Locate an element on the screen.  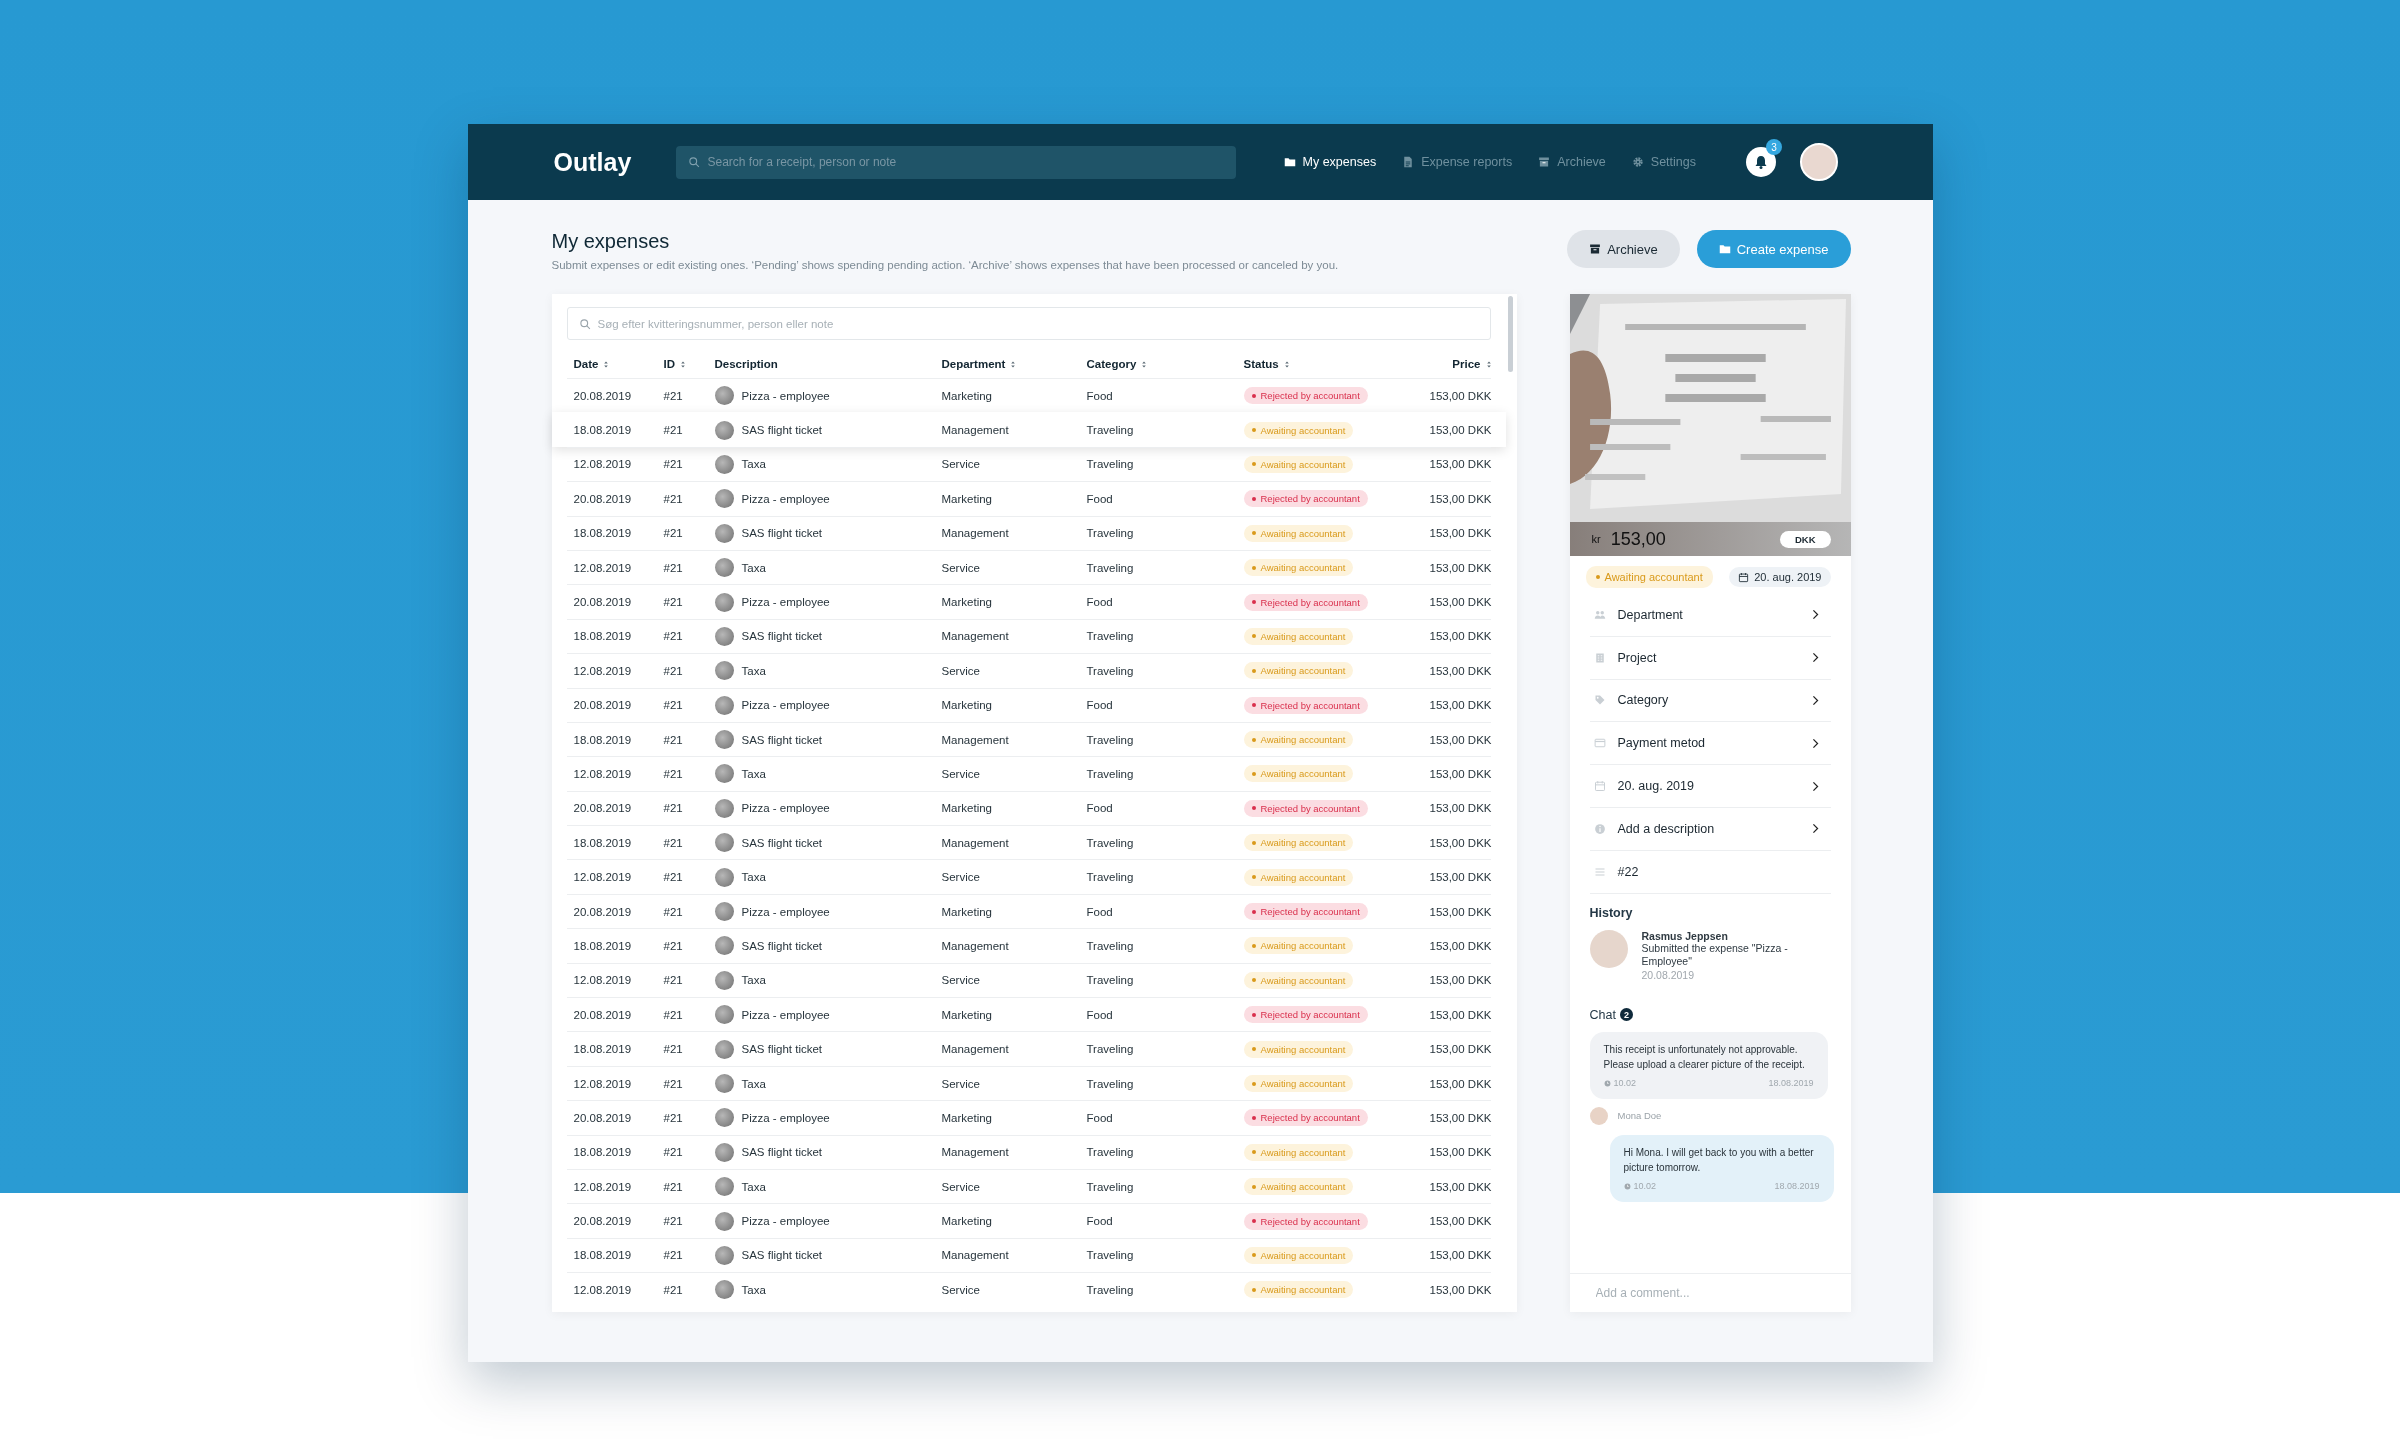
column-header: Category is located at coordinates (1165, 364).